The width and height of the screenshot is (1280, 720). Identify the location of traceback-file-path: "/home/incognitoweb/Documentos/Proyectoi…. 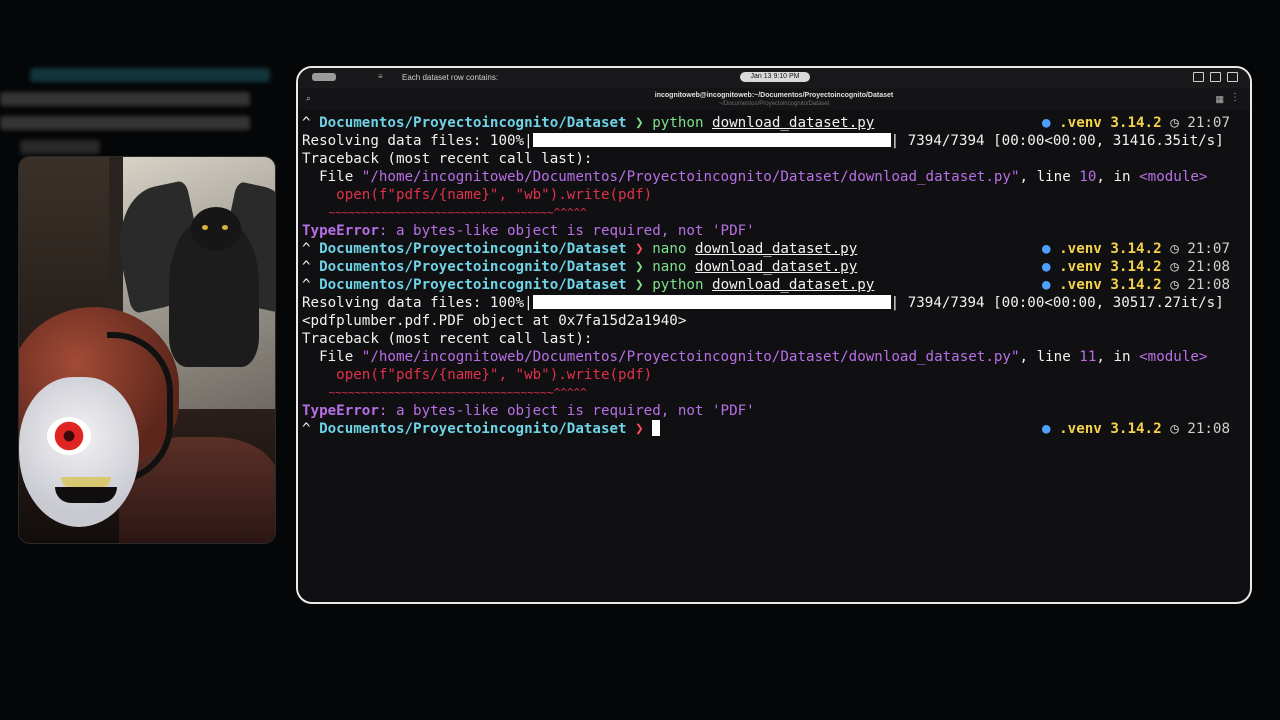
(690, 357).